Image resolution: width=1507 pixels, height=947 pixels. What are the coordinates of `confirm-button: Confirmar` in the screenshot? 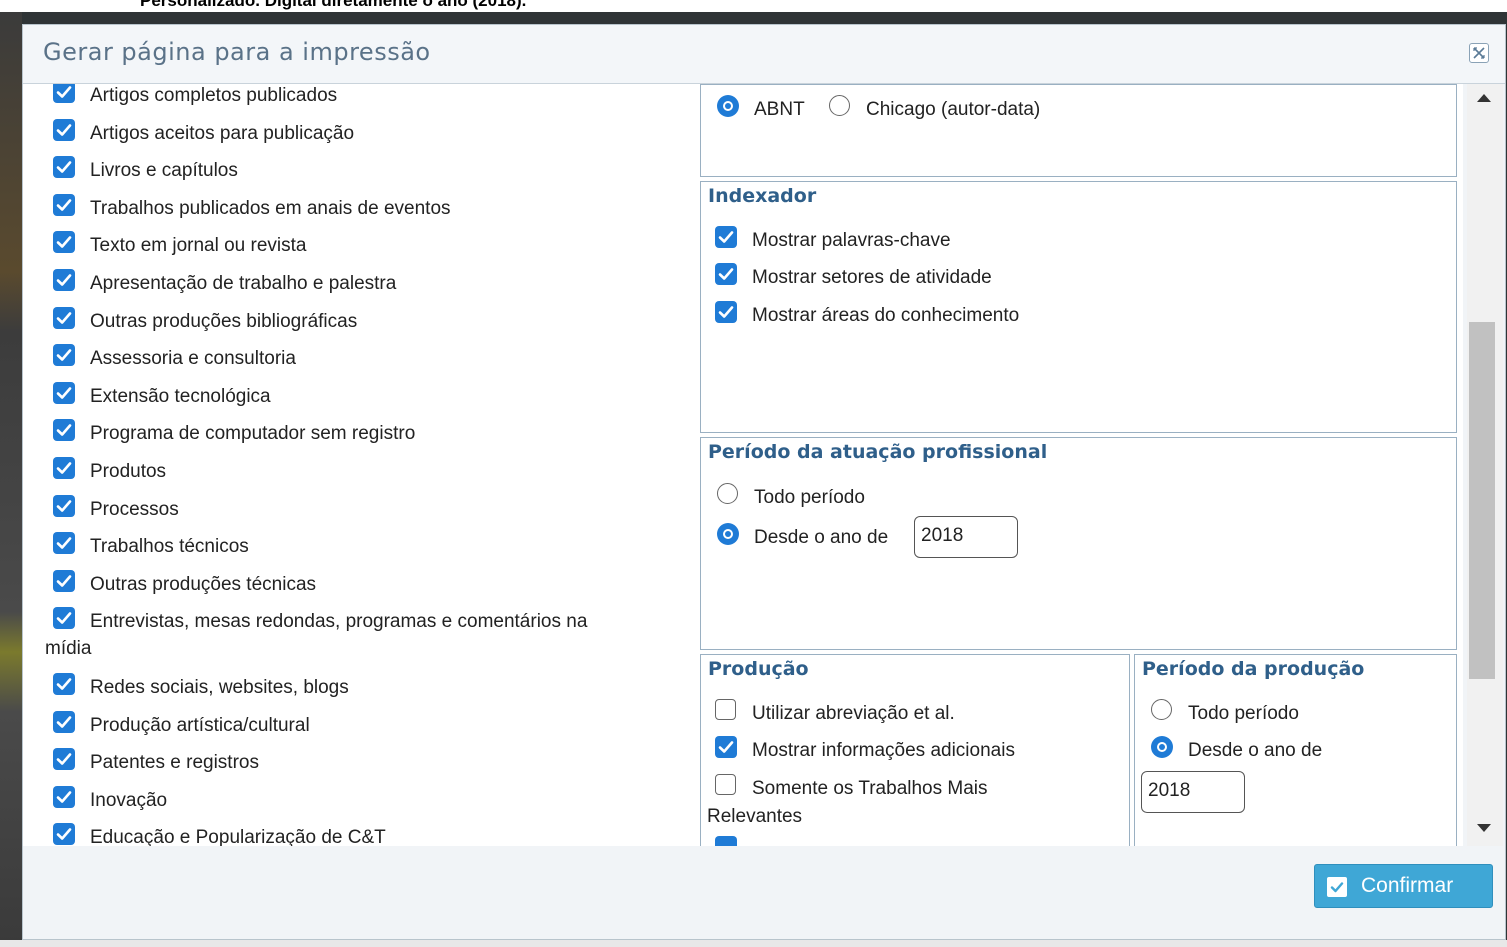 It's located at (1403, 886).